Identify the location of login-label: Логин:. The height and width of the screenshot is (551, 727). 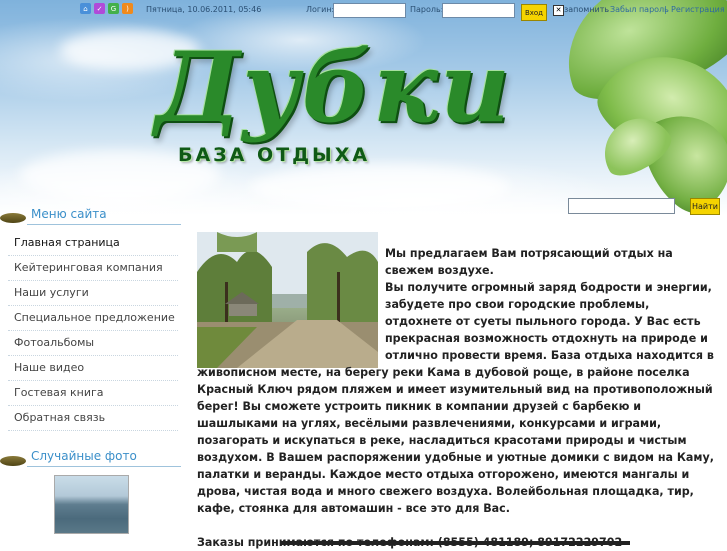
(320, 9).